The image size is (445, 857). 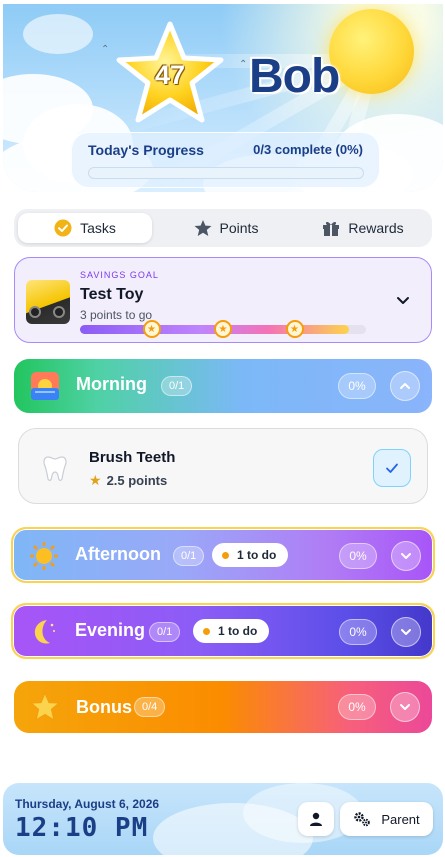 I want to click on sun-icon, so click(x=44, y=556).